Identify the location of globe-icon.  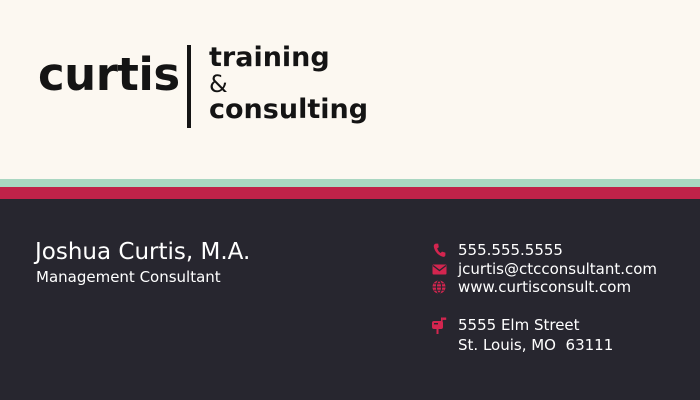
(439, 287).